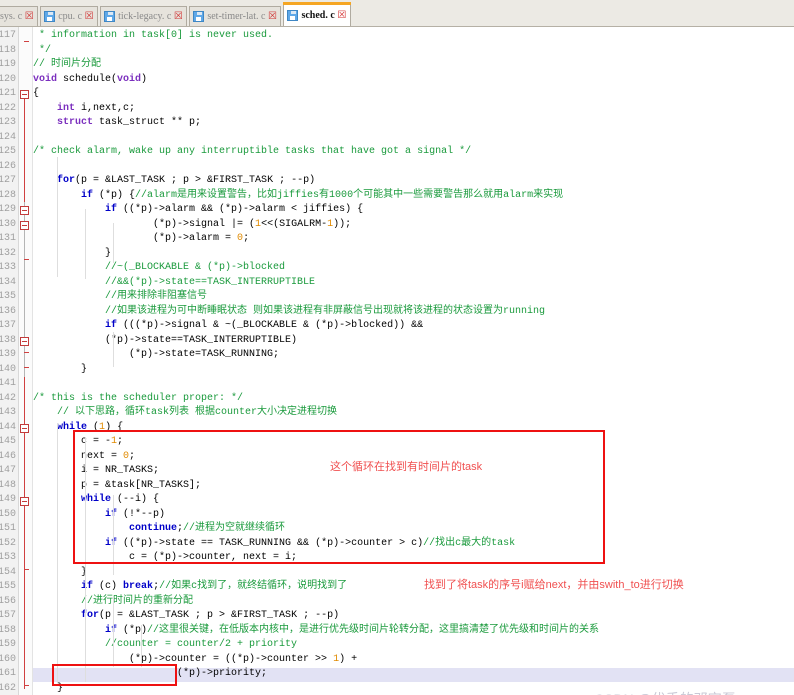 The height and width of the screenshot is (695, 794). I want to click on line-number: 155, so click(8, 586).